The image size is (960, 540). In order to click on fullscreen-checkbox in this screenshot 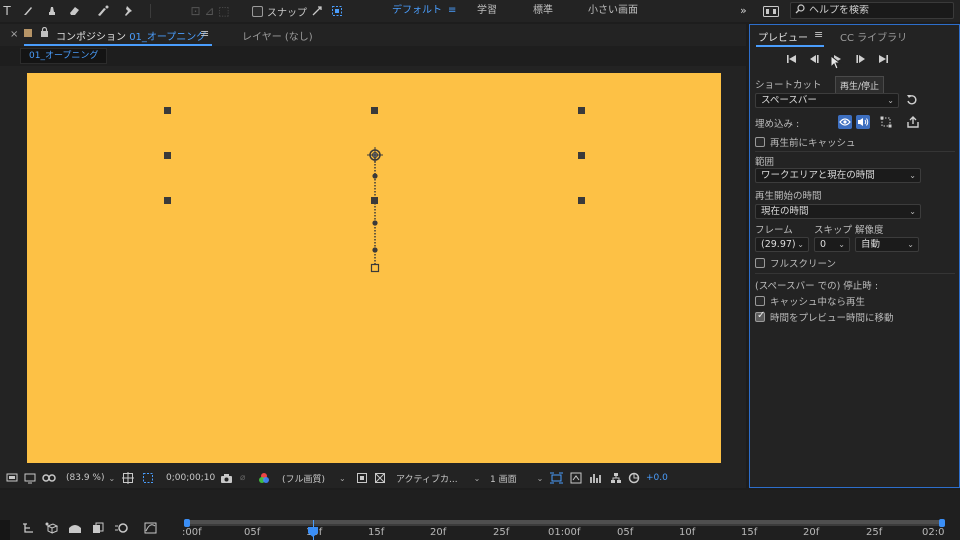, I will do `click(760, 263)`.